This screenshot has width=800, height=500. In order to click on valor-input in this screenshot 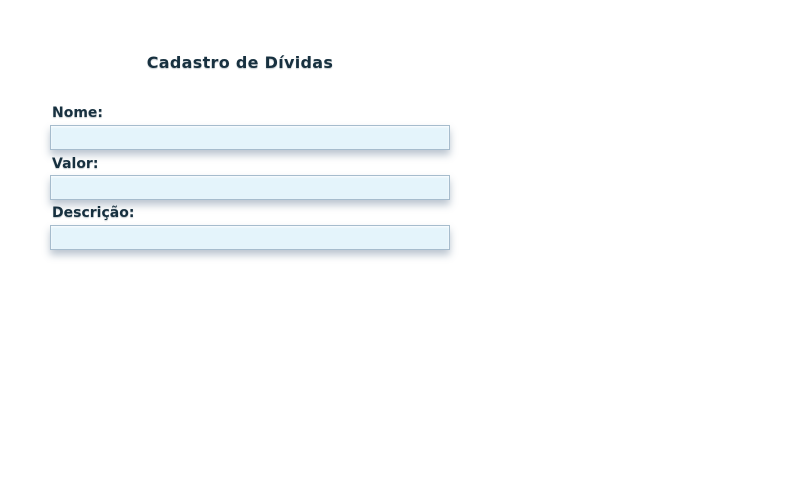, I will do `click(250, 187)`.